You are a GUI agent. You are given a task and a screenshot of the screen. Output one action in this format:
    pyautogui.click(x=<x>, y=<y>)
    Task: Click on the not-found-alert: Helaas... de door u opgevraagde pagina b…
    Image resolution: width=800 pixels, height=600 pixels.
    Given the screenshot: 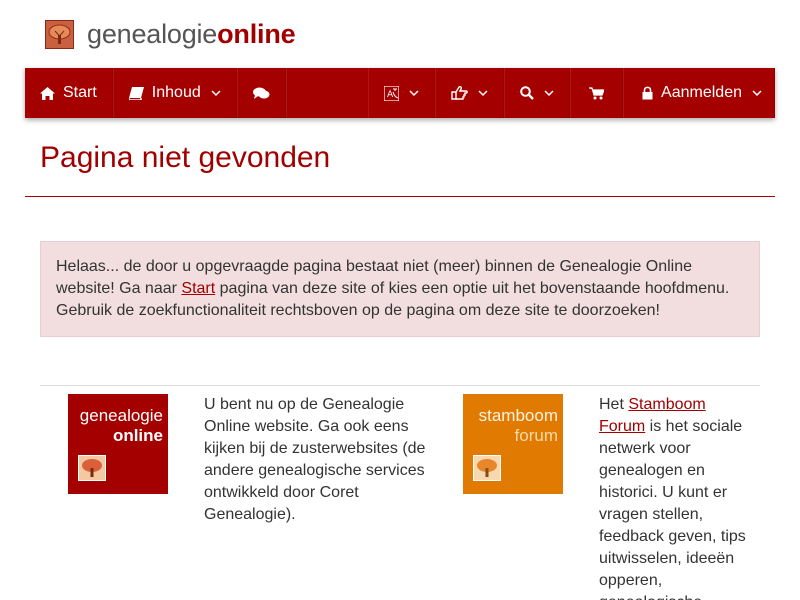 What is the action you would take?
    pyautogui.click(x=400, y=289)
    